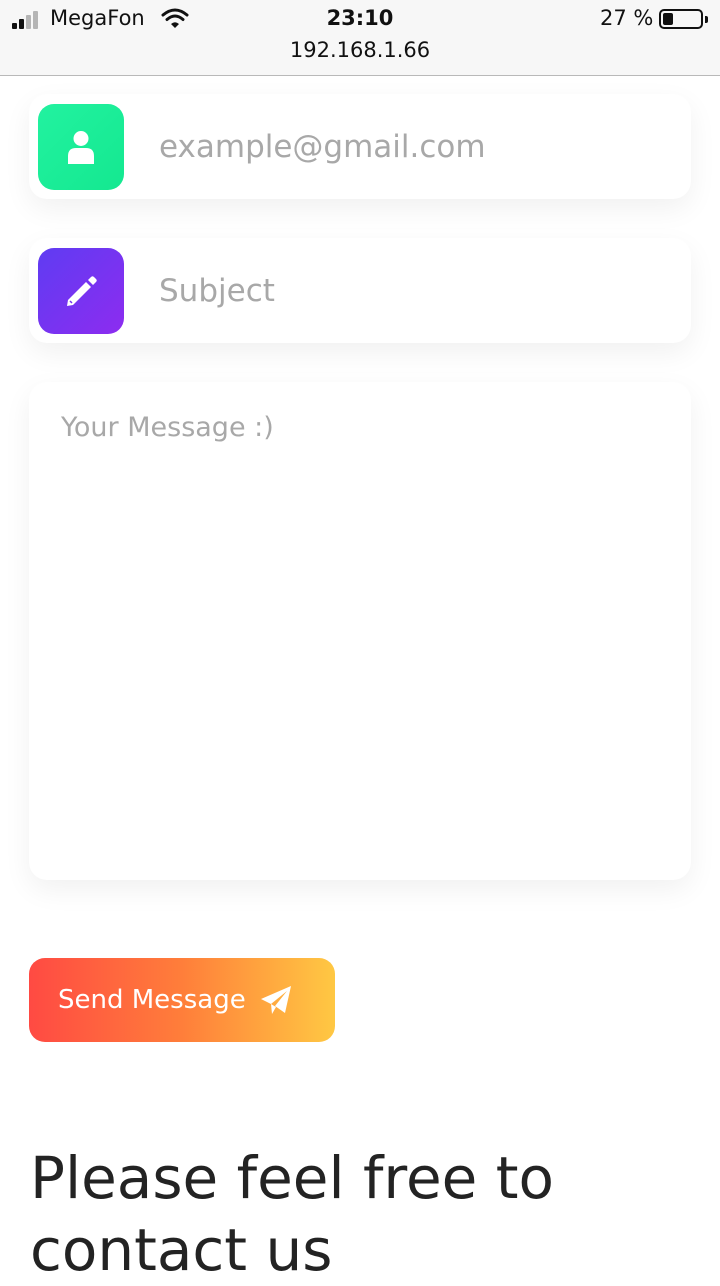 The width and height of the screenshot is (720, 1286). I want to click on email-icon-box, so click(81, 147).